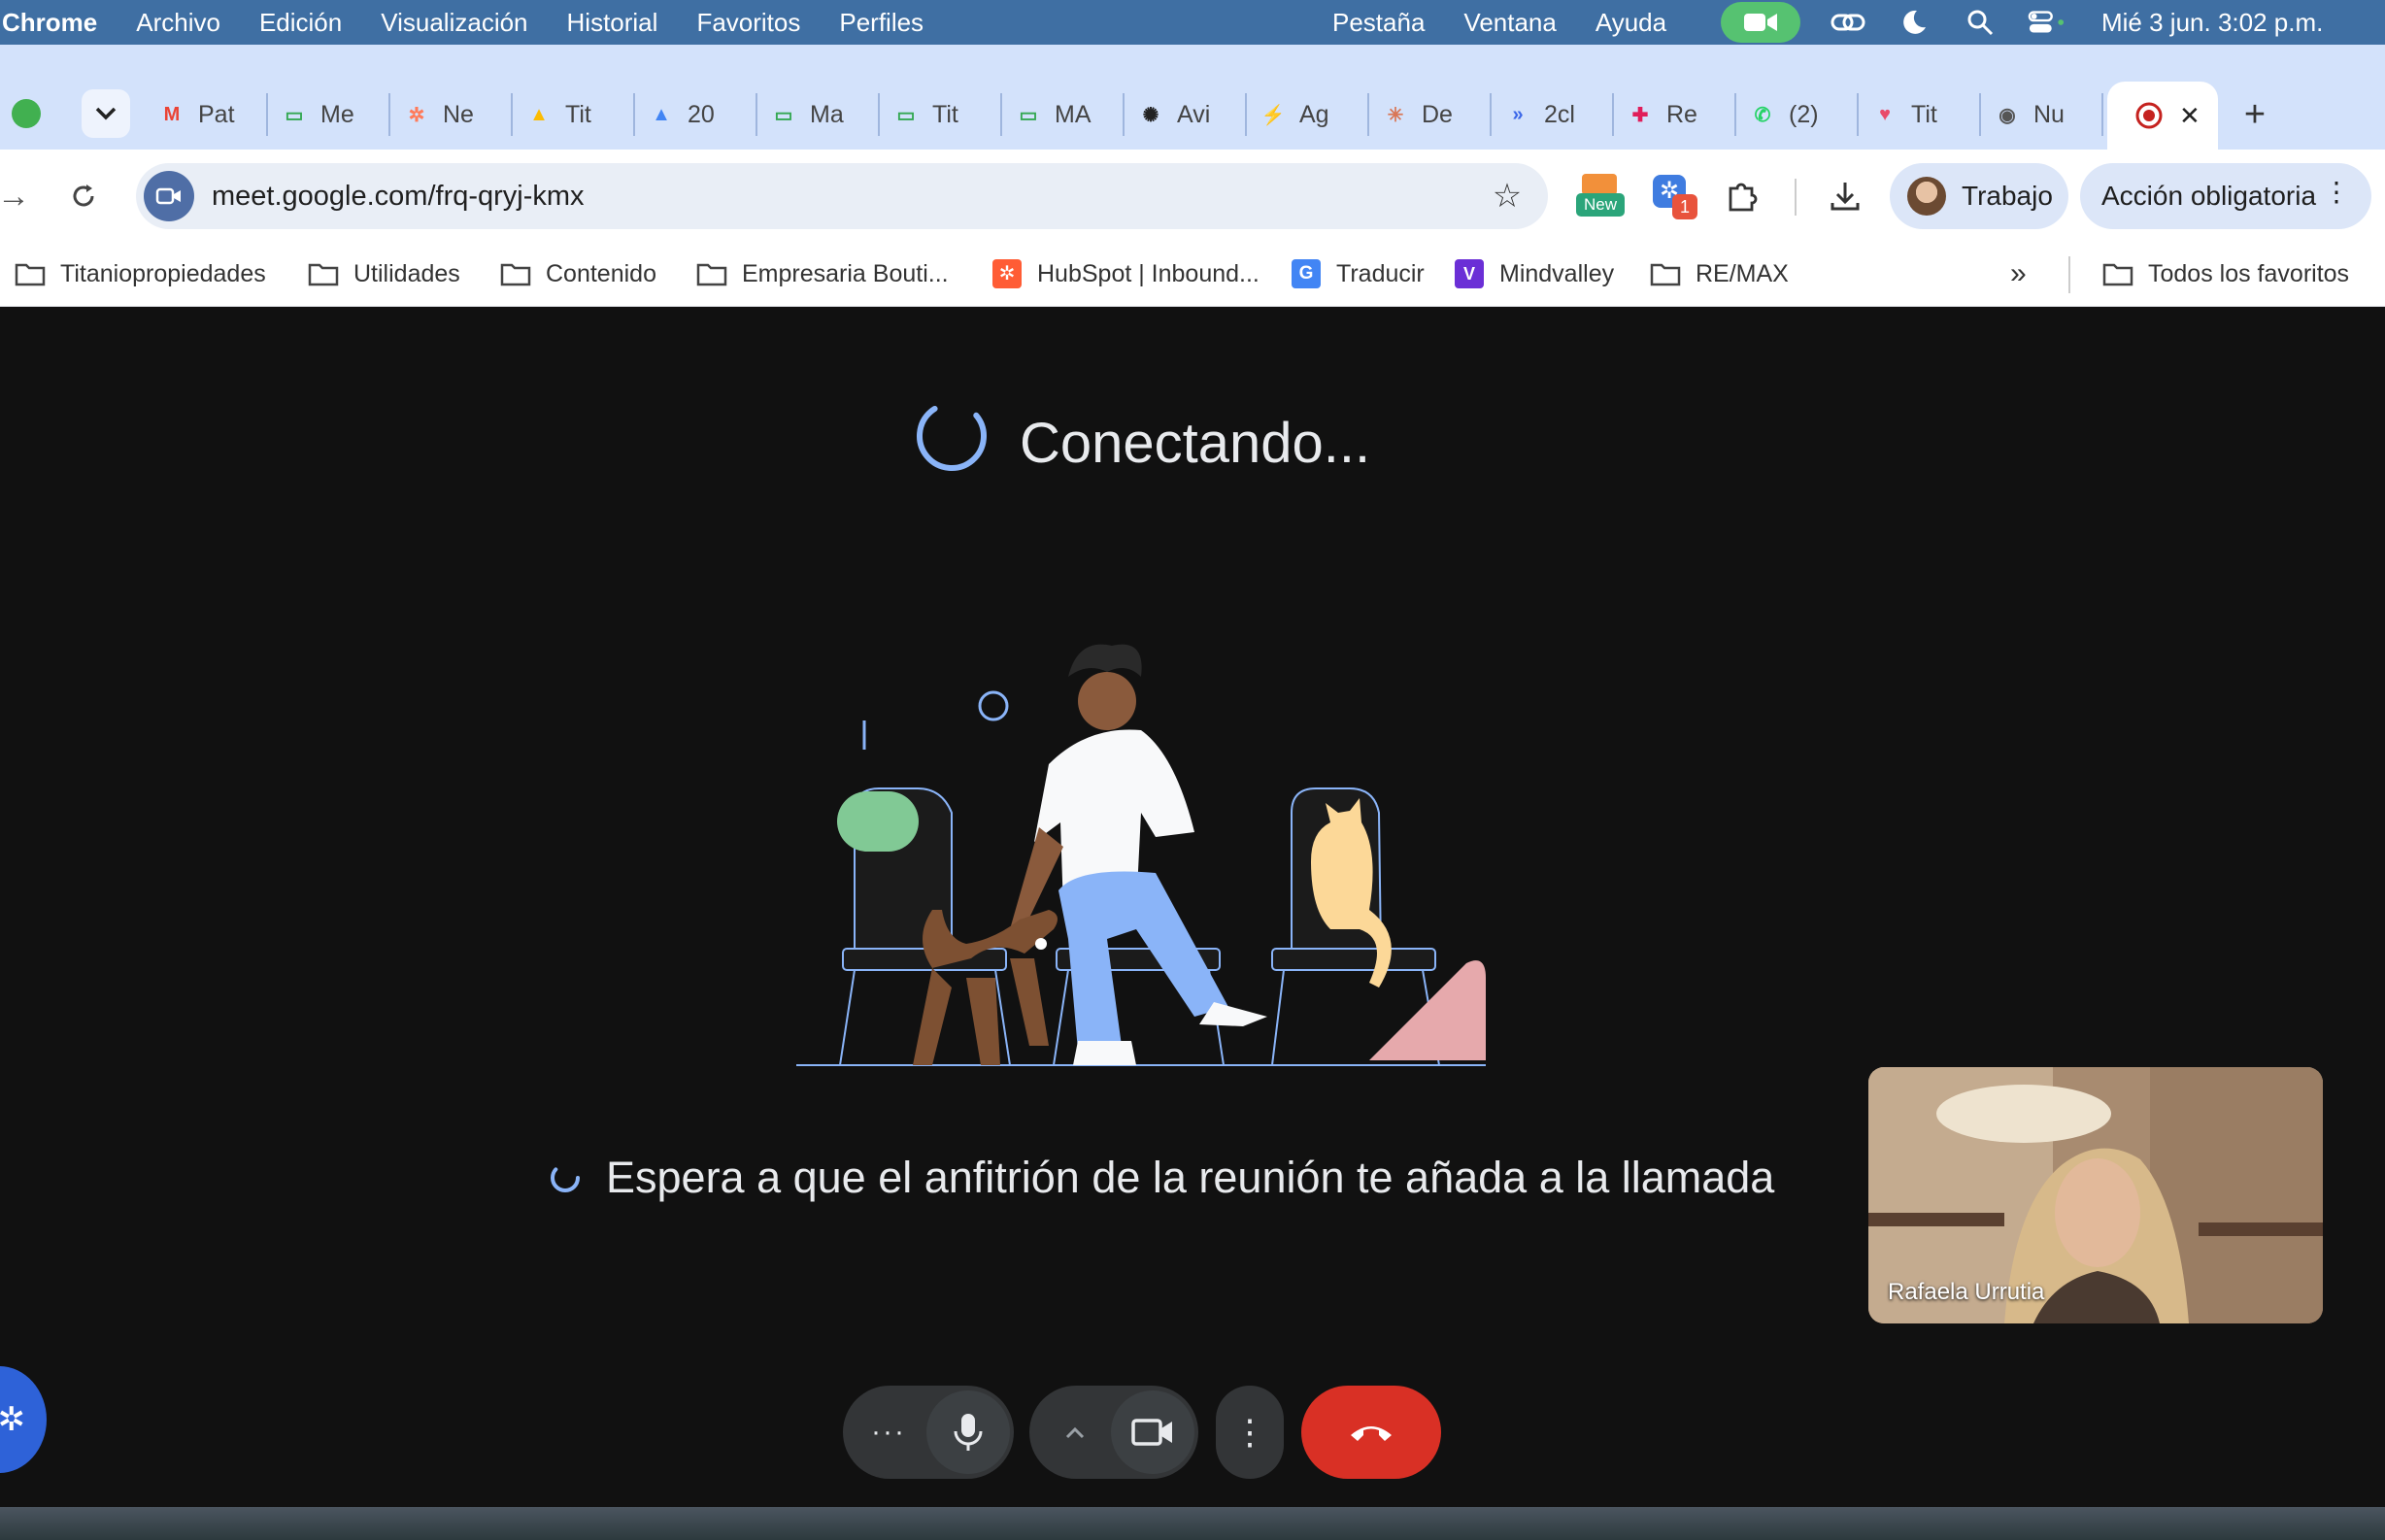 The height and width of the screenshot is (1540, 2385). What do you see at coordinates (207, 114) in the screenshot?
I see `browser-tab: M Pat` at bounding box center [207, 114].